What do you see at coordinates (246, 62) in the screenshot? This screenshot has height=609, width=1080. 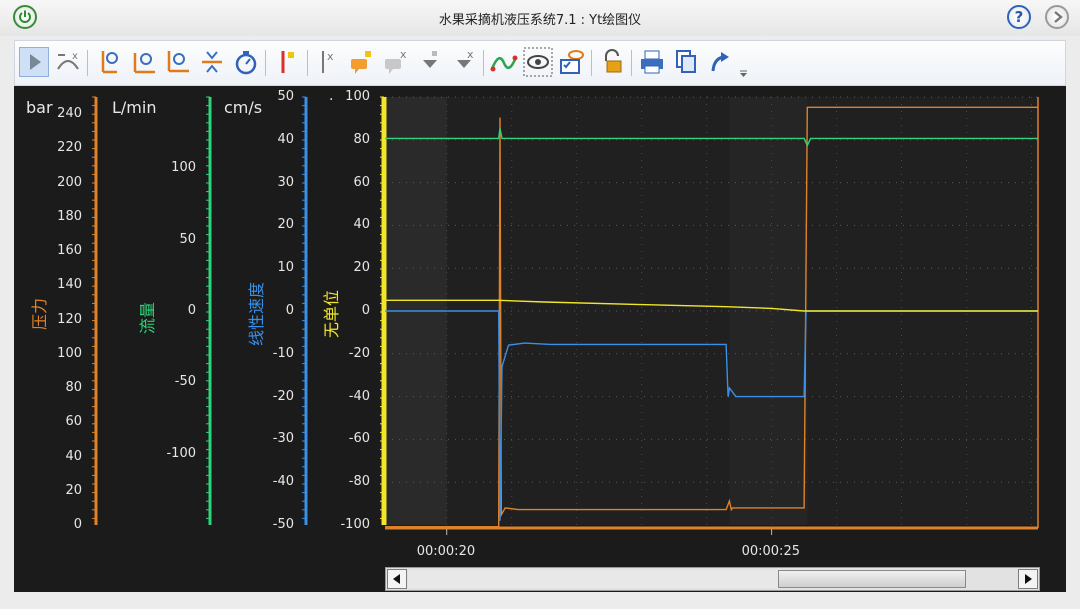 I see `stopwatch-icon` at bounding box center [246, 62].